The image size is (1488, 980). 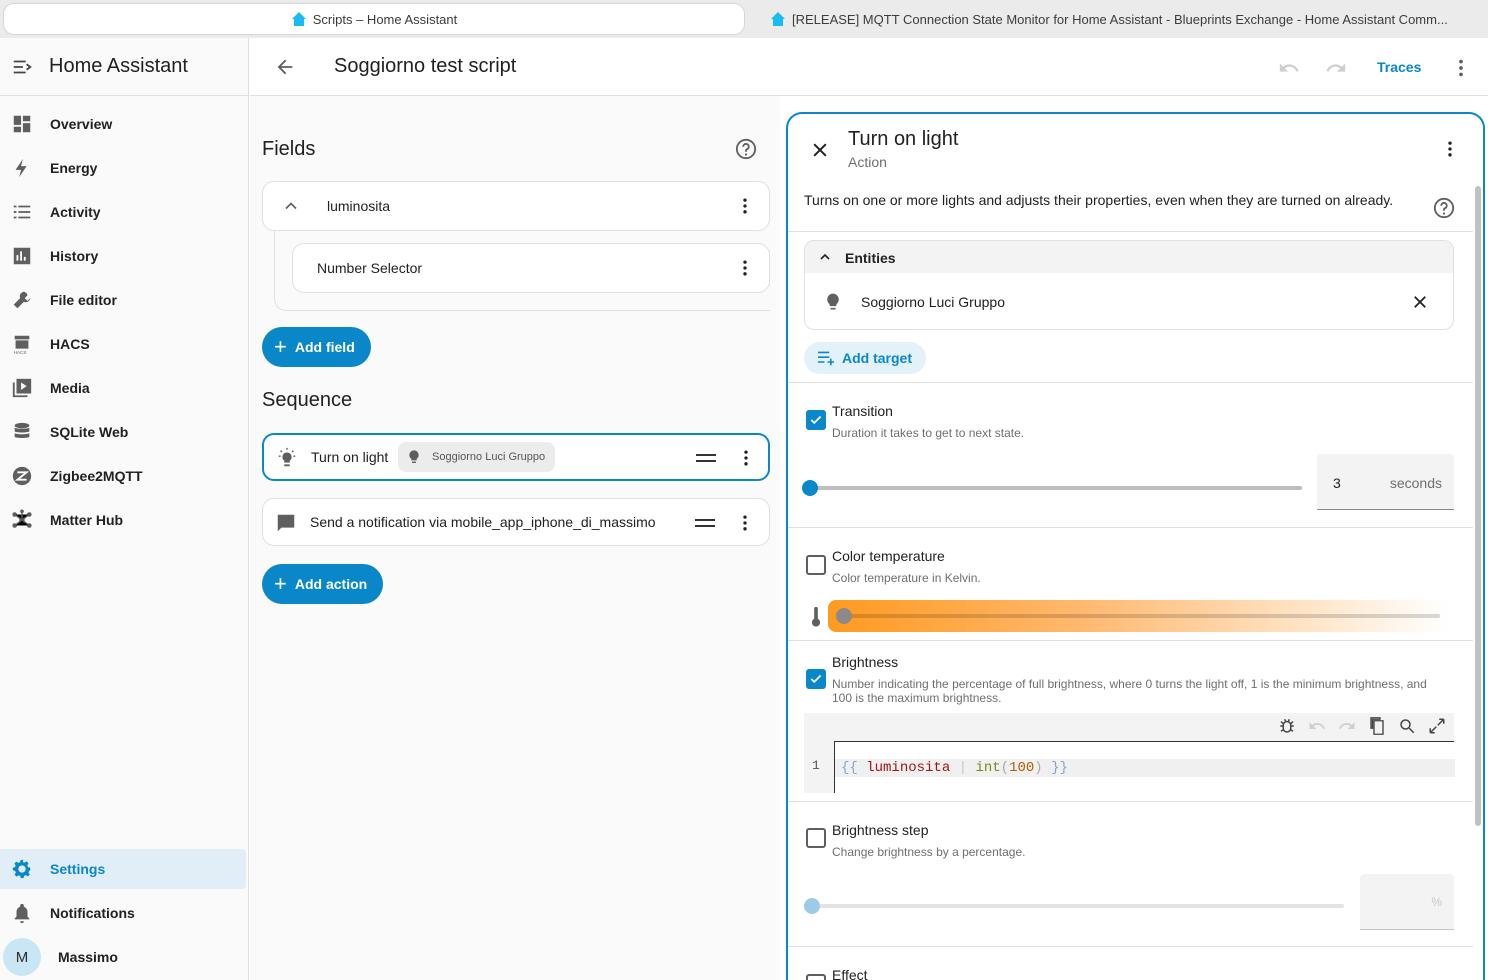 I want to click on lightbulb-icon, so click(x=833, y=301).